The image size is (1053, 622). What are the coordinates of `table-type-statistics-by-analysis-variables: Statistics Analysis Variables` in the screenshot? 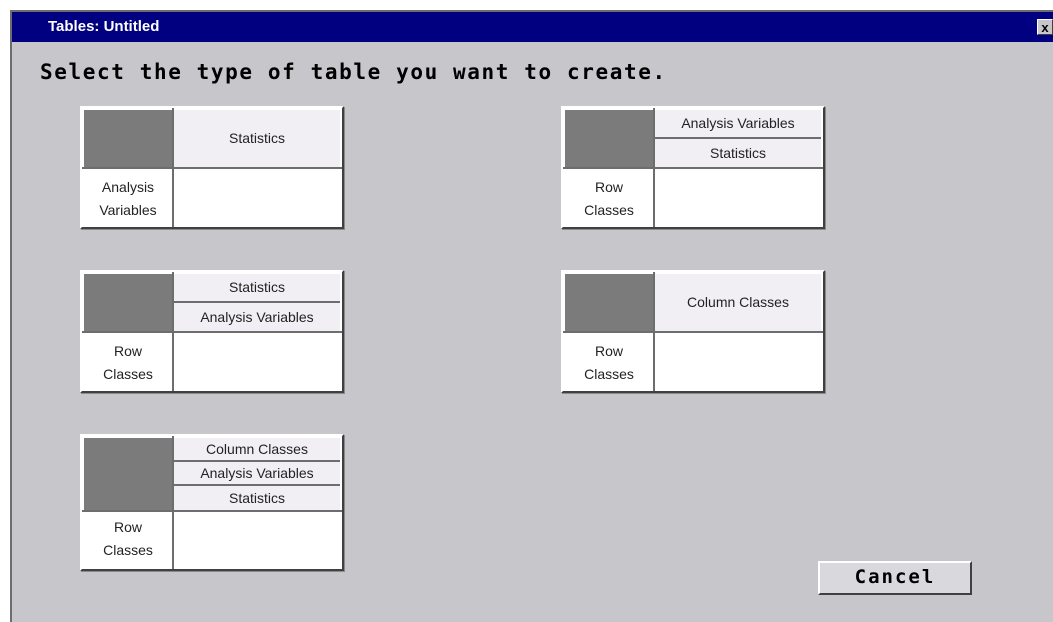 It's located at (212, 167).